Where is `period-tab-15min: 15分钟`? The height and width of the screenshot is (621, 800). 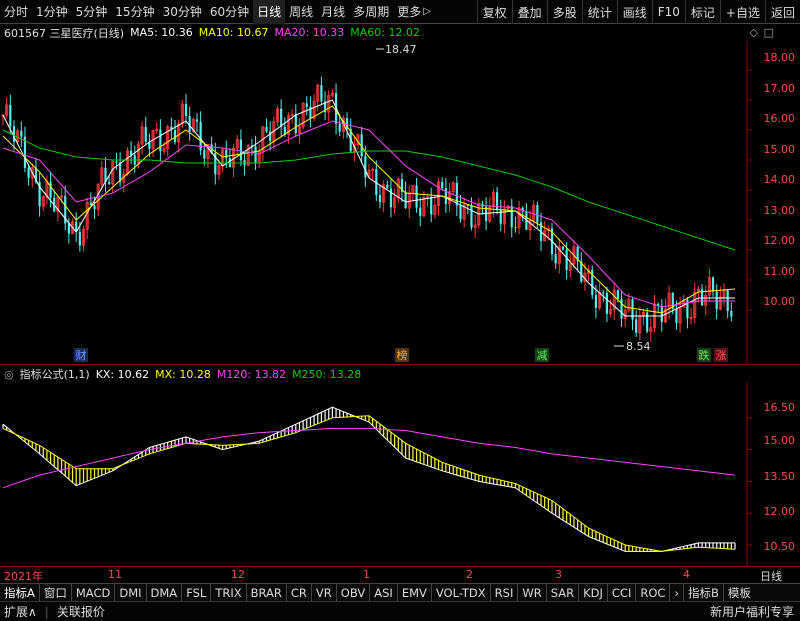 period-tab-15min: 15分钟 is located at coordinates (134, 12).